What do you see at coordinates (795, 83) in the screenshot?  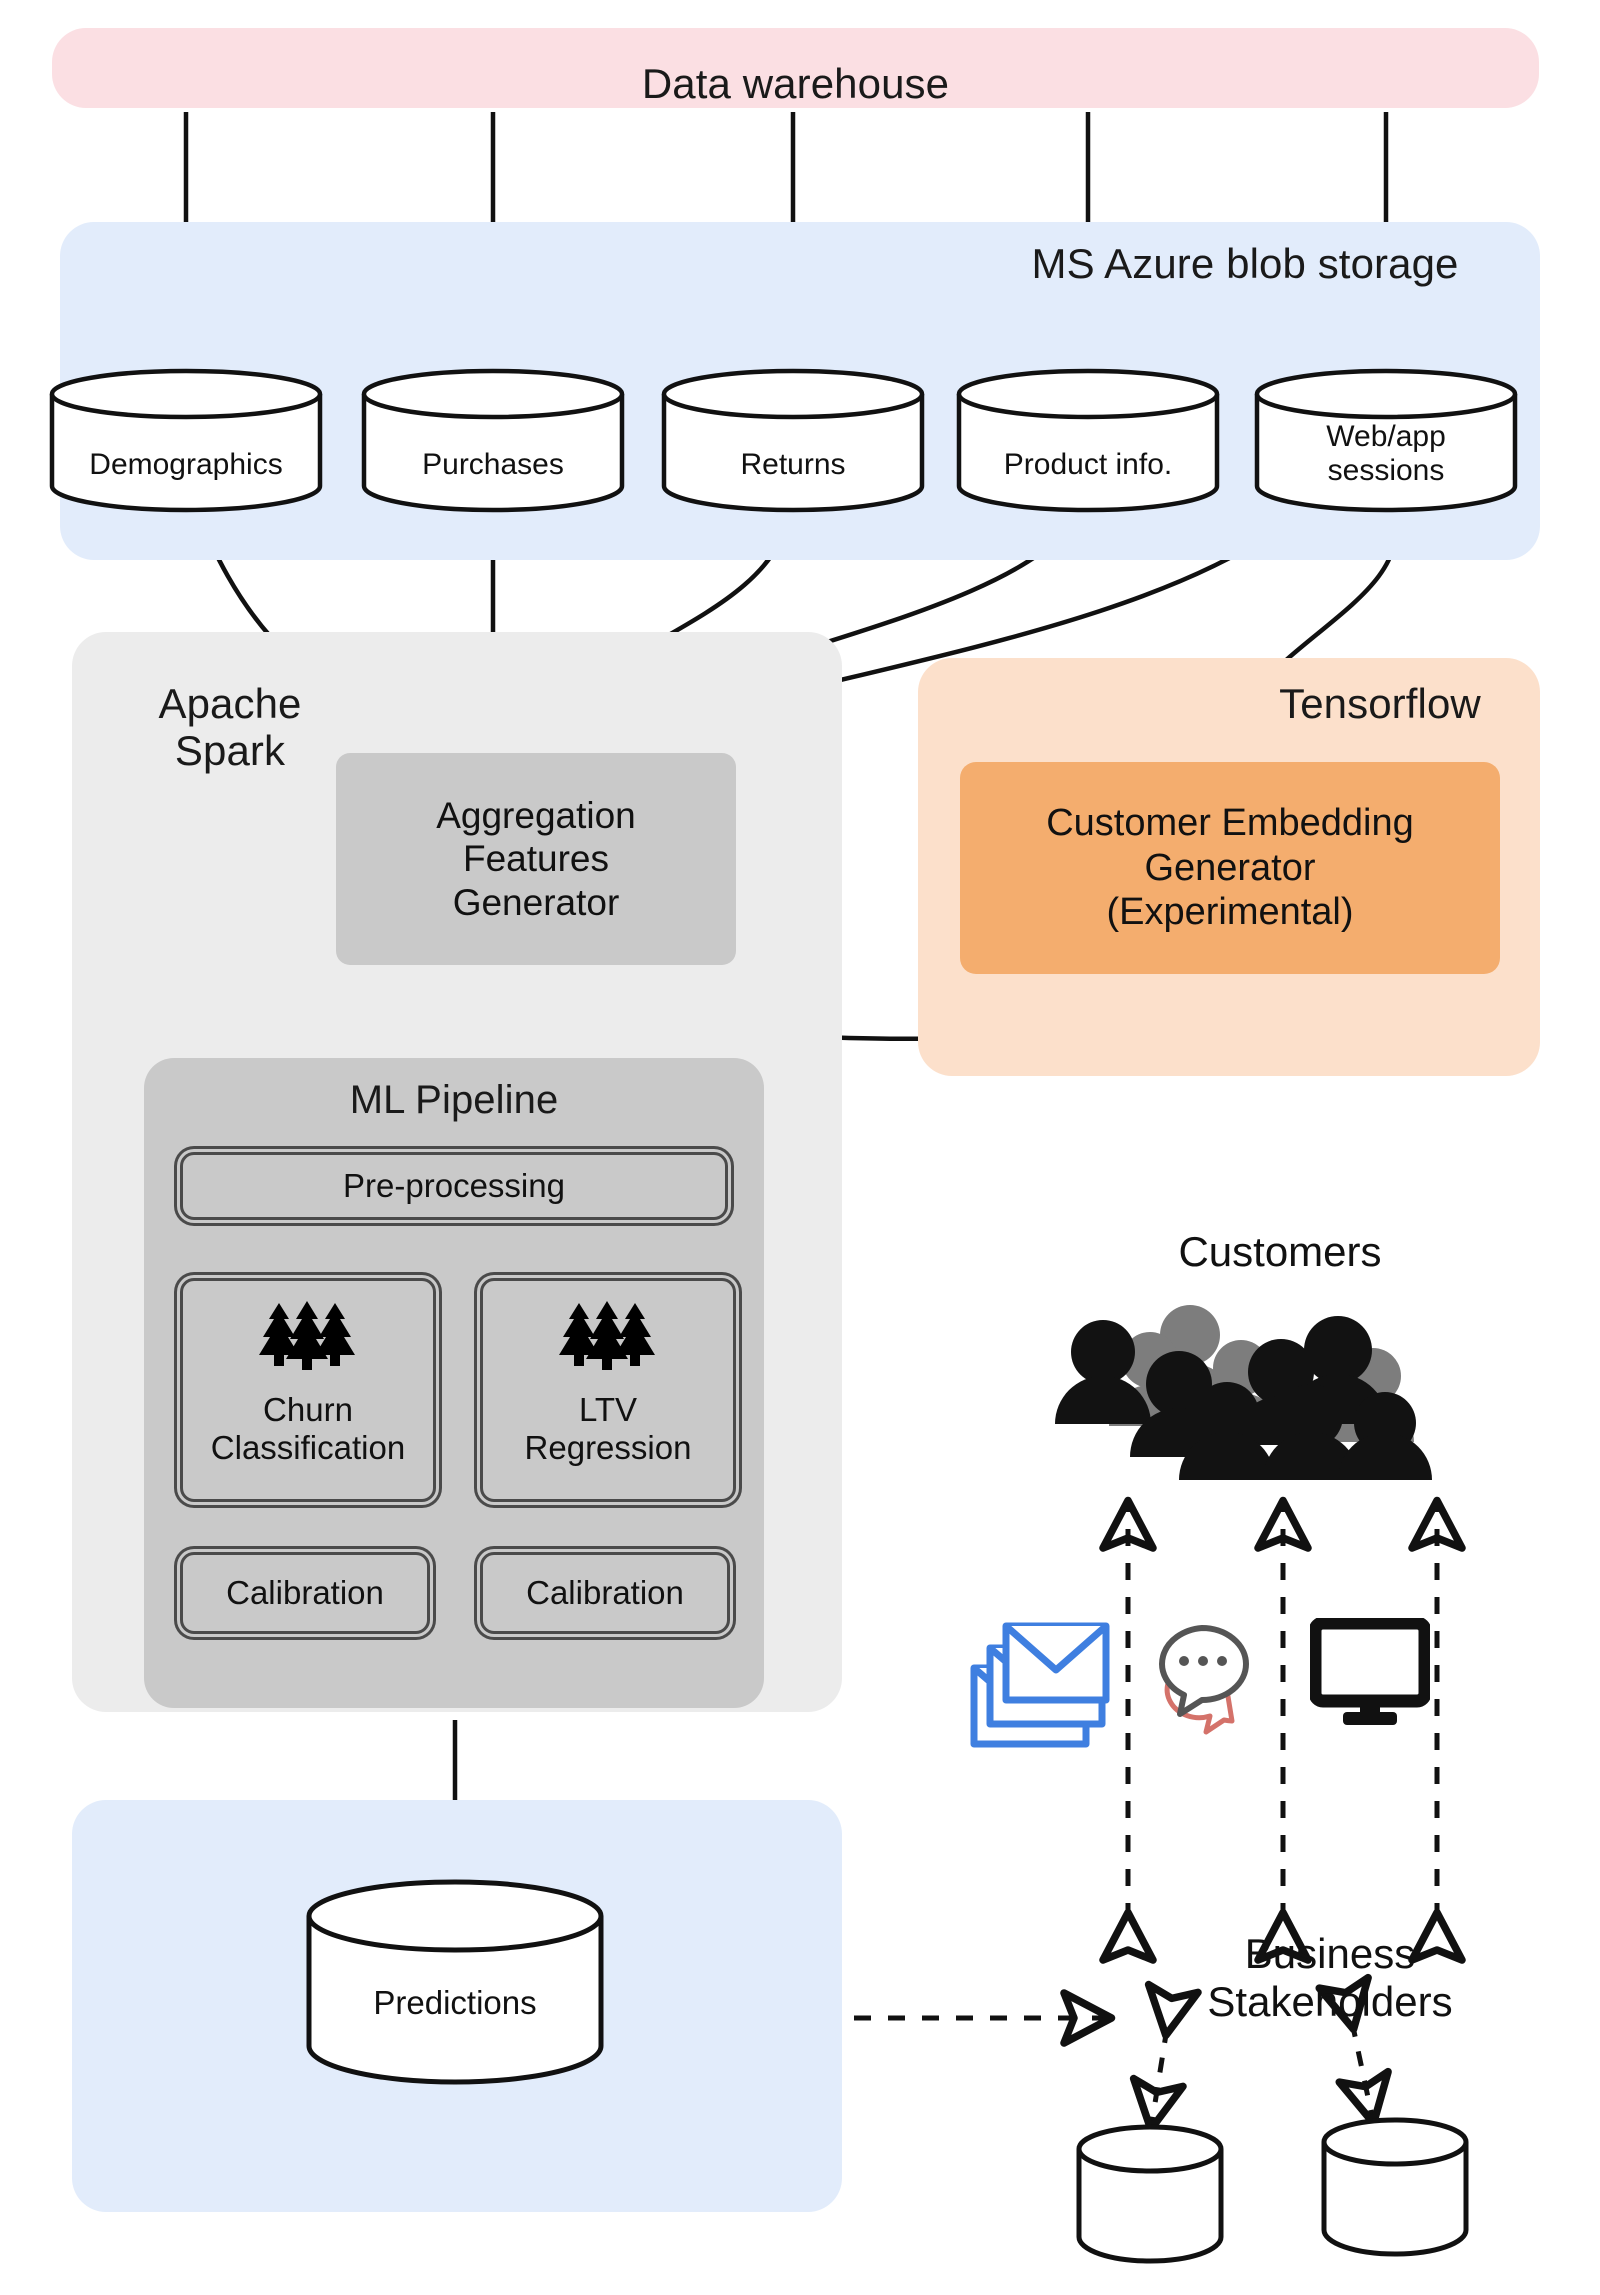 I see `data-warehouse-label: Data warehouse` at bounding box center [795, 83].